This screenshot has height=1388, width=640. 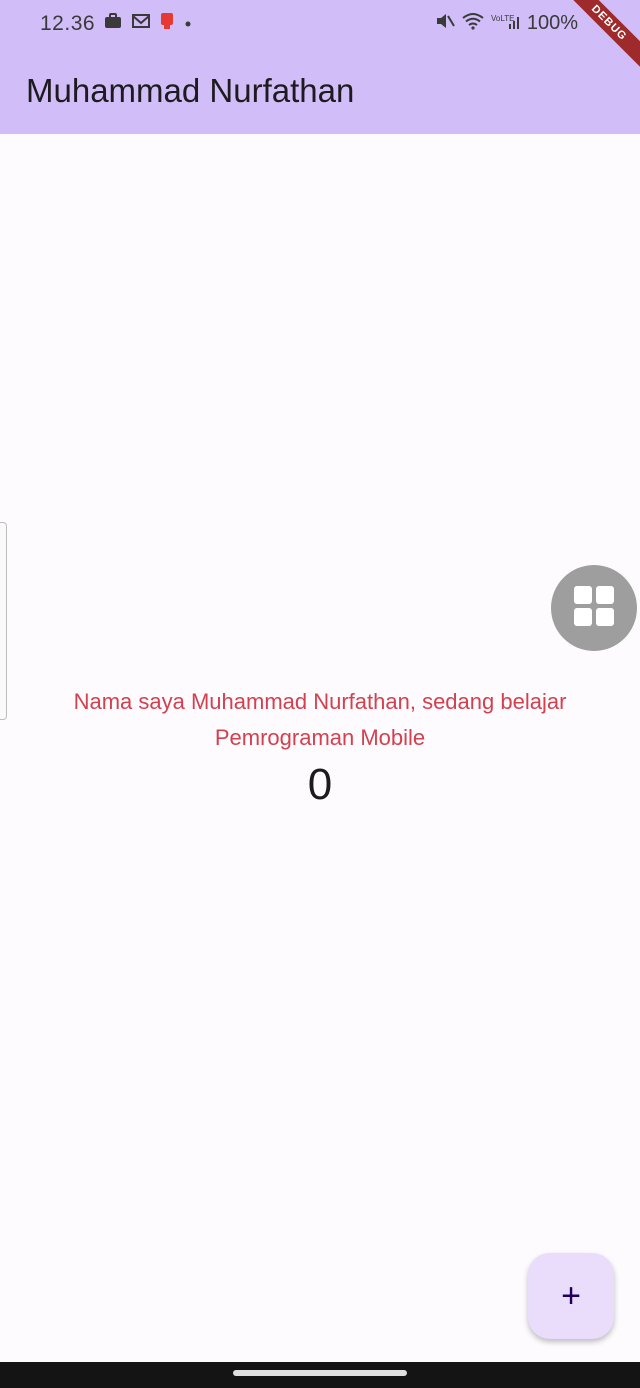 What do you see at coordinates (445, 23) in the screenshot?
I see `mute-icon` at bounding box center [445, 23].